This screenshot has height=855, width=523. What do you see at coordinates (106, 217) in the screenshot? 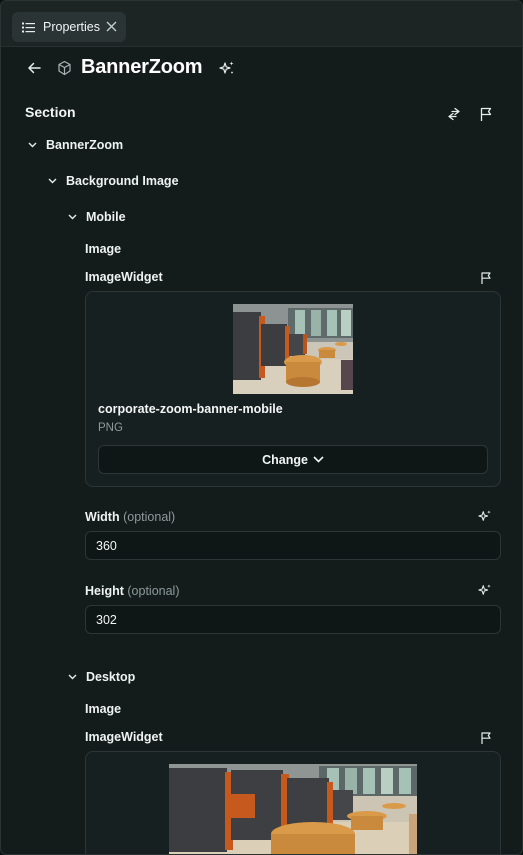
I see `tree-item-label: Mobile` at bounding box center [106, 217].